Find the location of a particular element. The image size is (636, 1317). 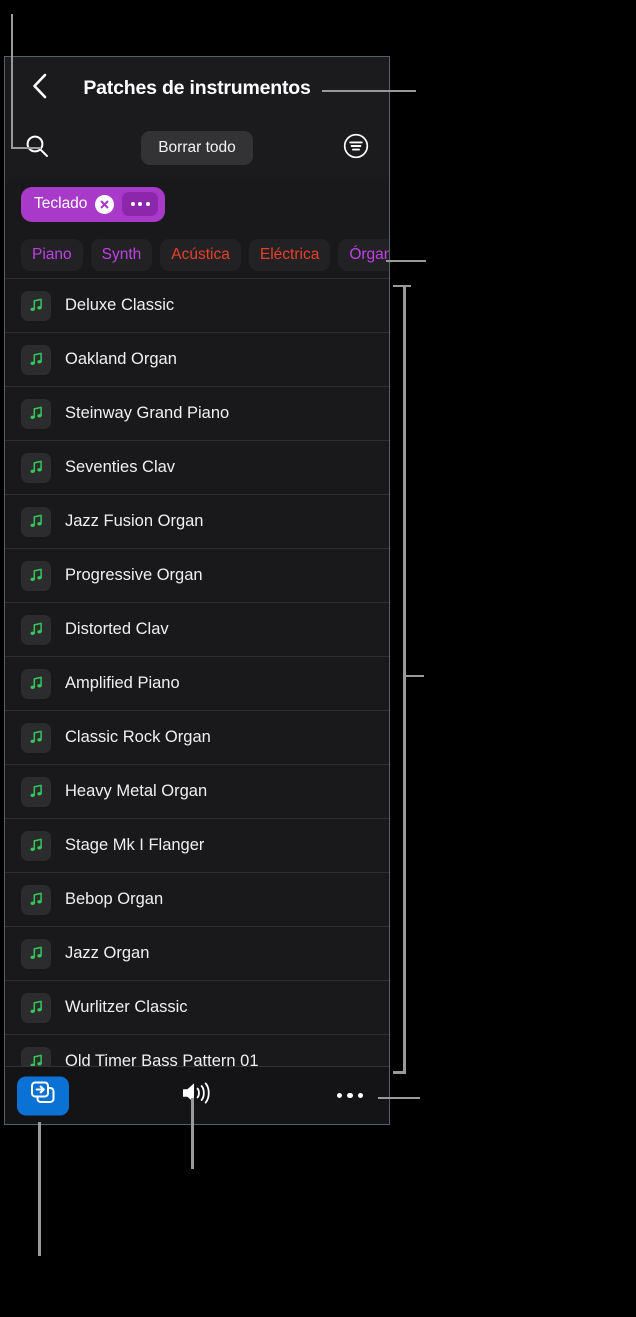

search-toolbar: Borrar todo is located at coordinates (197, 148).